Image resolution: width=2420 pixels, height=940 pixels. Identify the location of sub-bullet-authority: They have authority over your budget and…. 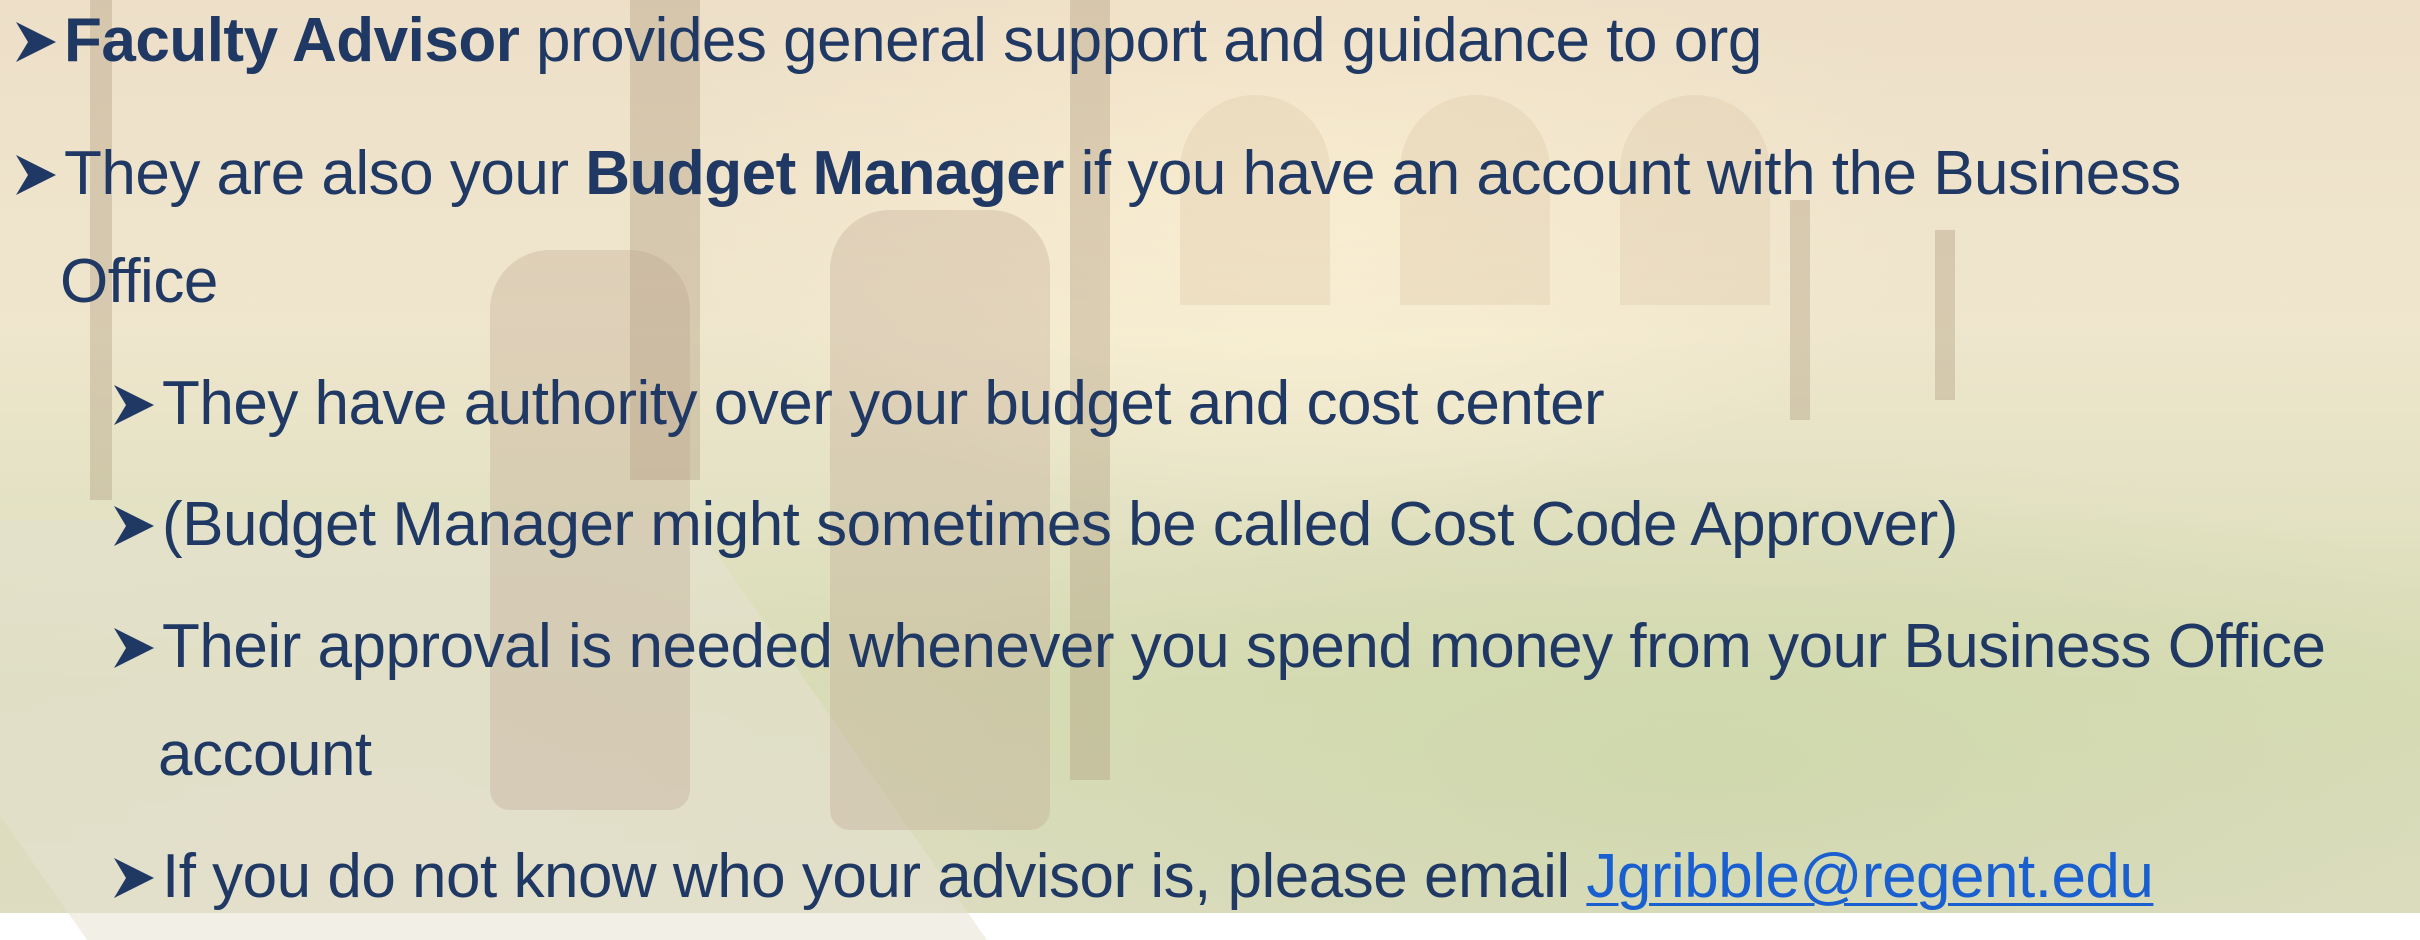
(858, 404).